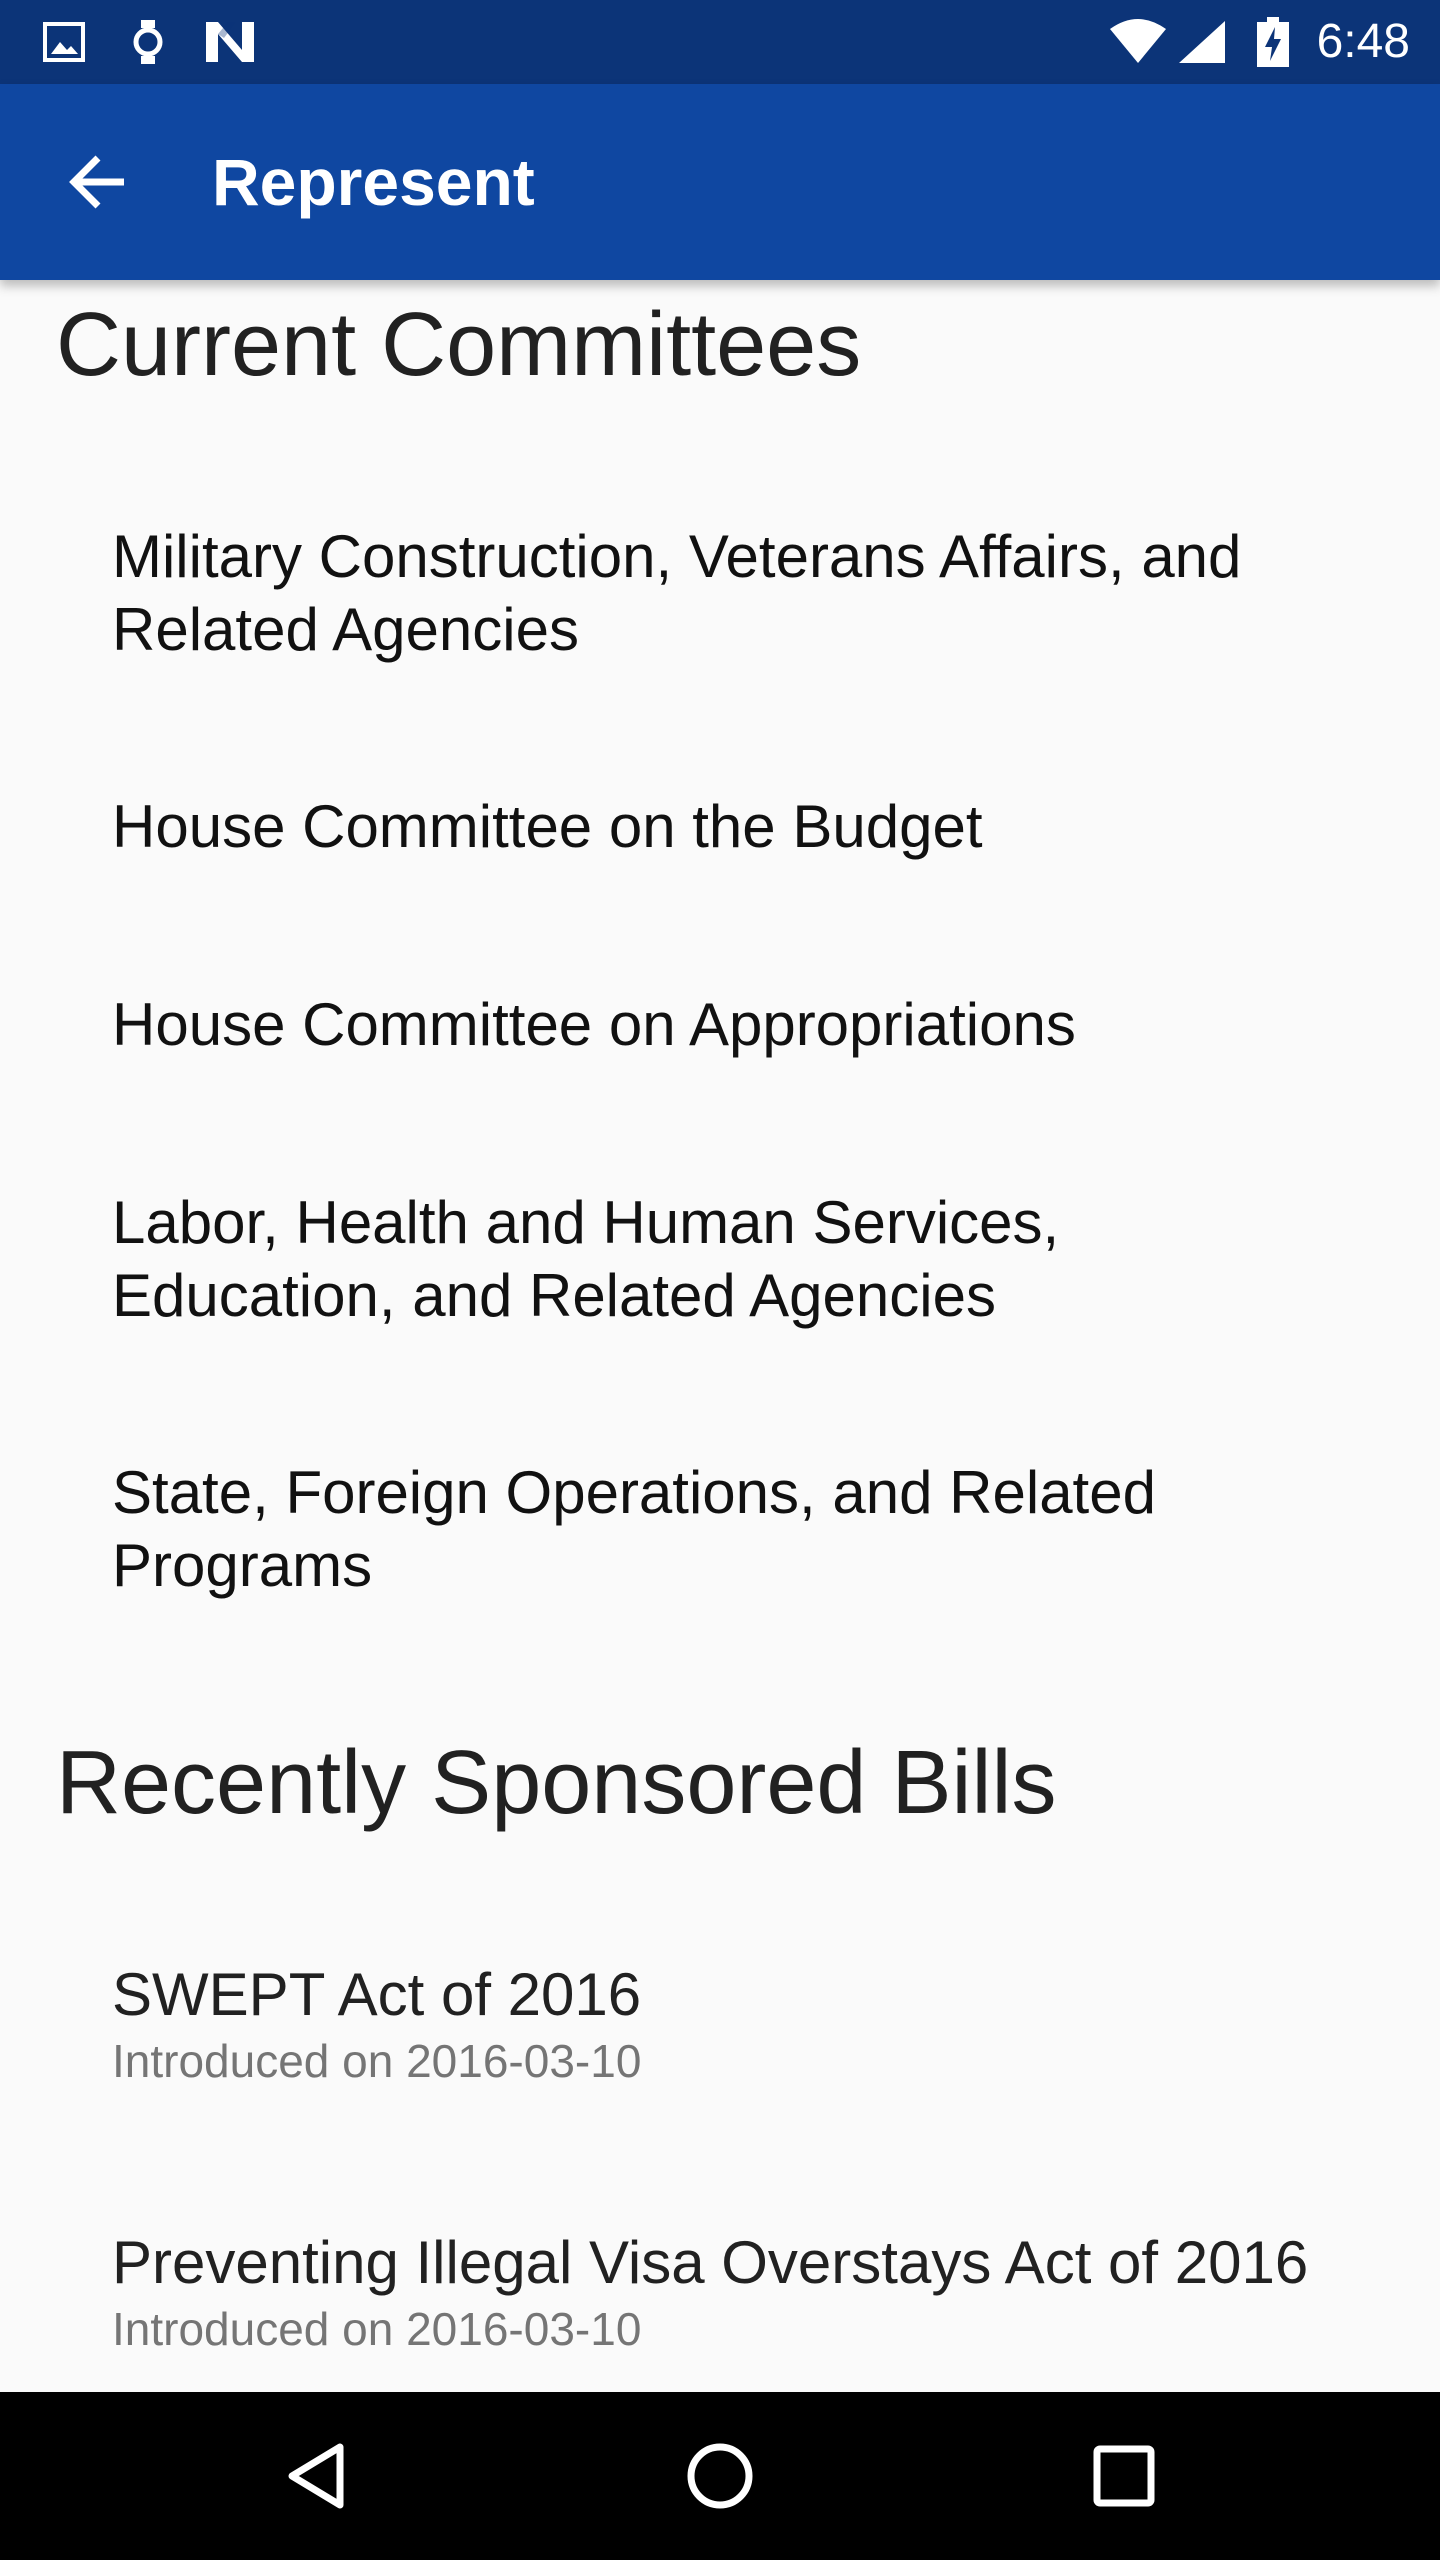 The height and width of the screenshot is (2560, 1440). Describe the element at coordinates (732, 1024) in the screenshot. I see `committee-item: House Committee on Appropriations` at that location.